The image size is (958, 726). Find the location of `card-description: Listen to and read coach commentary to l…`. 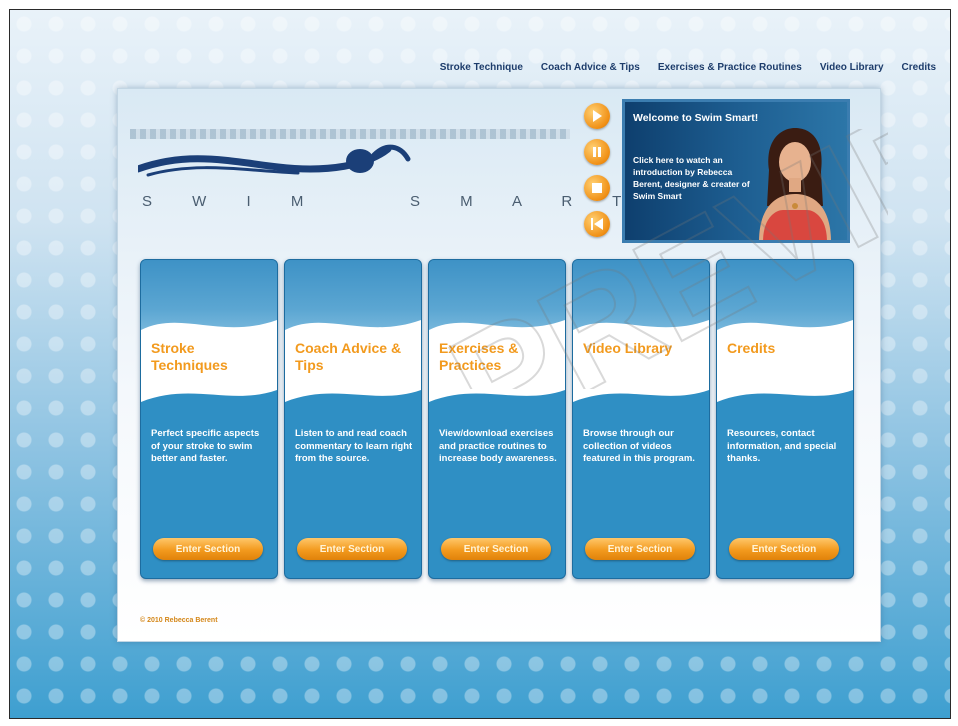

card-description: Listen to and read coach commentary to l… is located at coordinates (354, 446).